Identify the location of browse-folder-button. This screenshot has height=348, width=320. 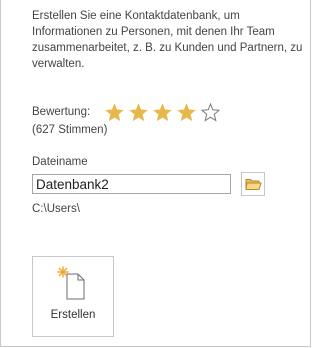
(253, 184).